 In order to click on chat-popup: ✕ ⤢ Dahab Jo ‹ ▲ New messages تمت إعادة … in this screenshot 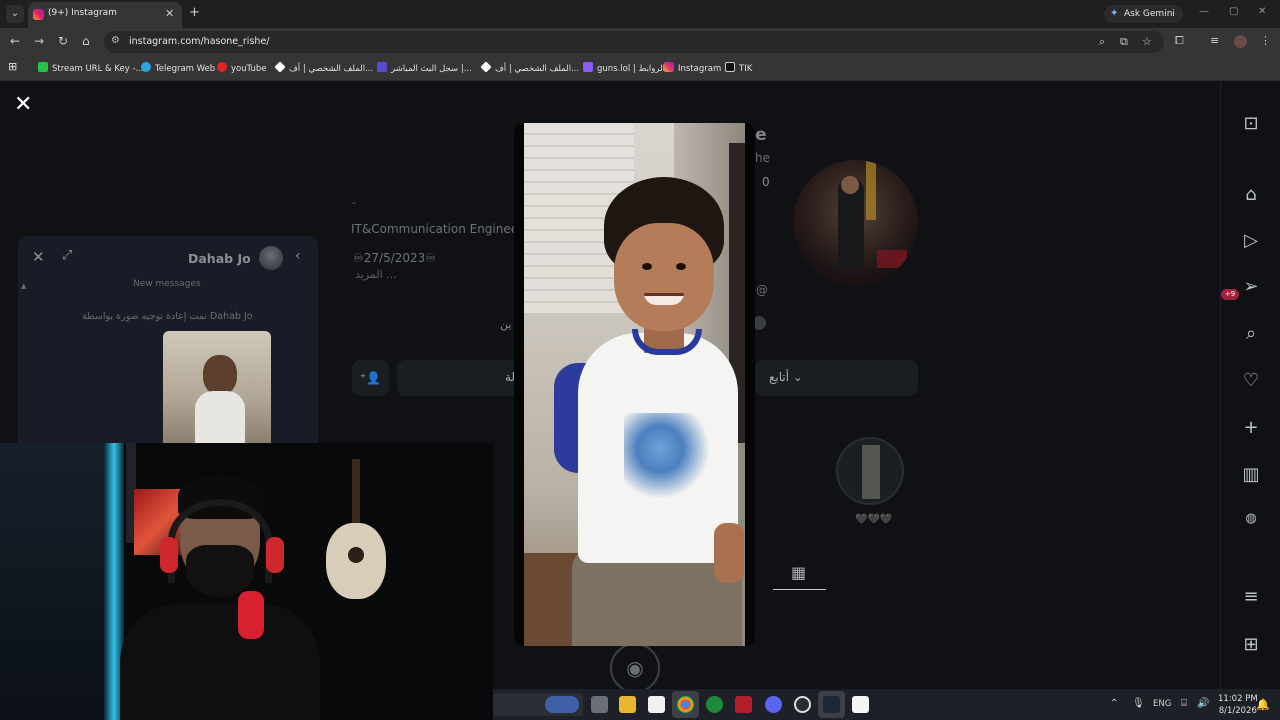, I will do `click(168, 340)`.